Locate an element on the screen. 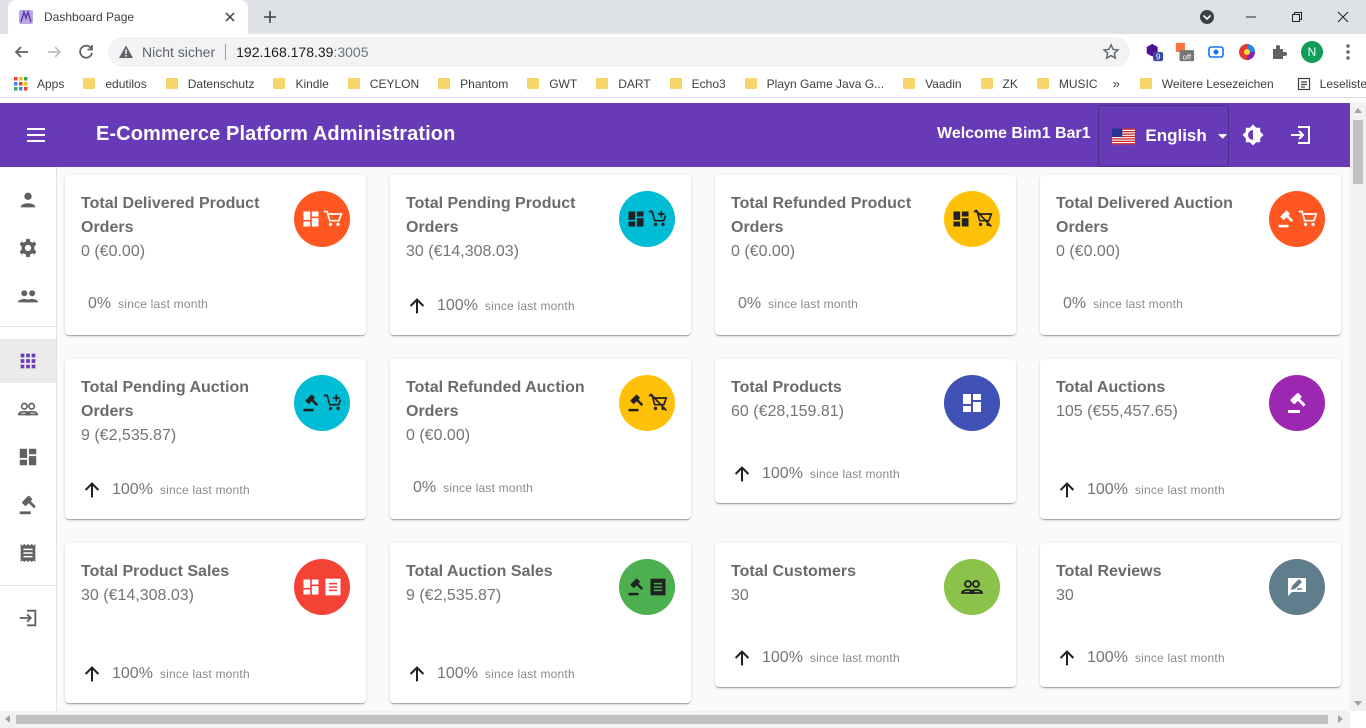  back-arrow-icon is located at coordinates (22, 52).